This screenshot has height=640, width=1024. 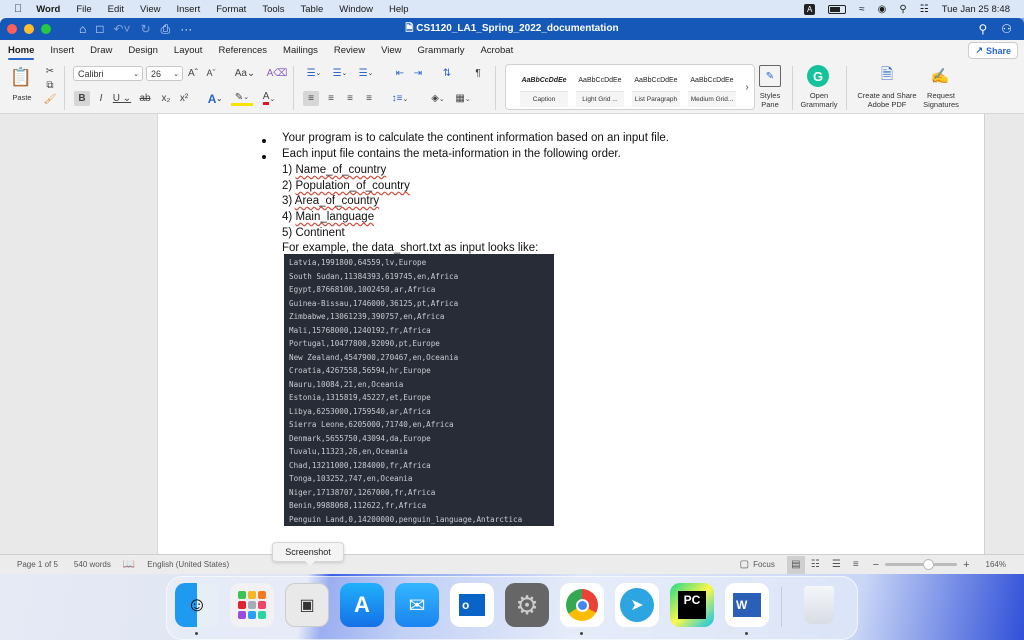 I want to click on battery-icon, so click(x=837, y=9).